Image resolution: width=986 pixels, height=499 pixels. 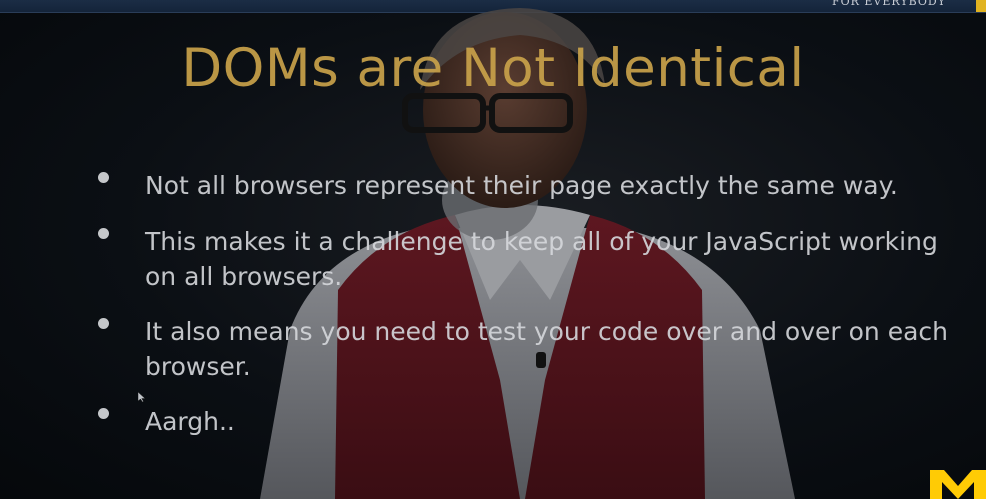 What do you see at coordinates (190, 421) in the screenshot?
I see `bullet-text: Aargh..` at bounding box center [190, 421].